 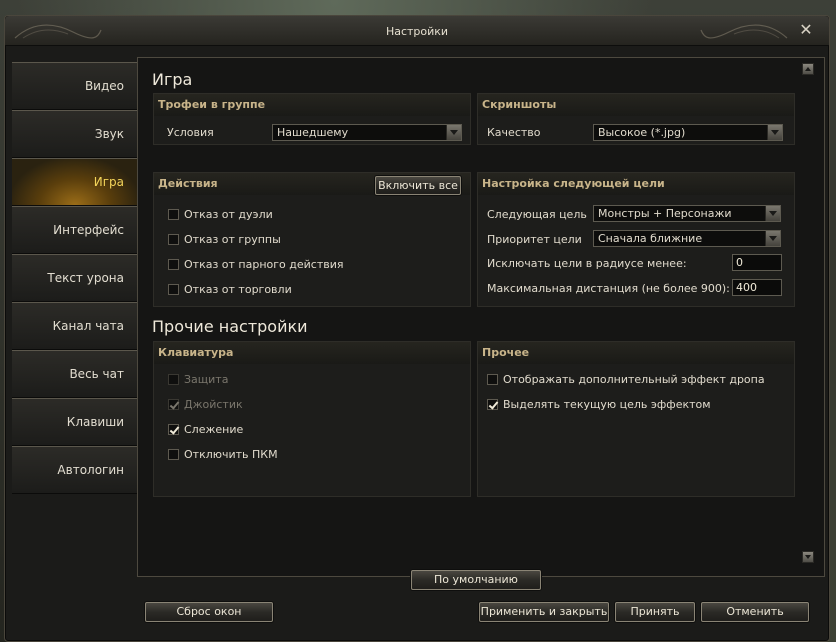 I want to click on next-target-select: Монстры + Персонажи, so click(x=687, y=213).